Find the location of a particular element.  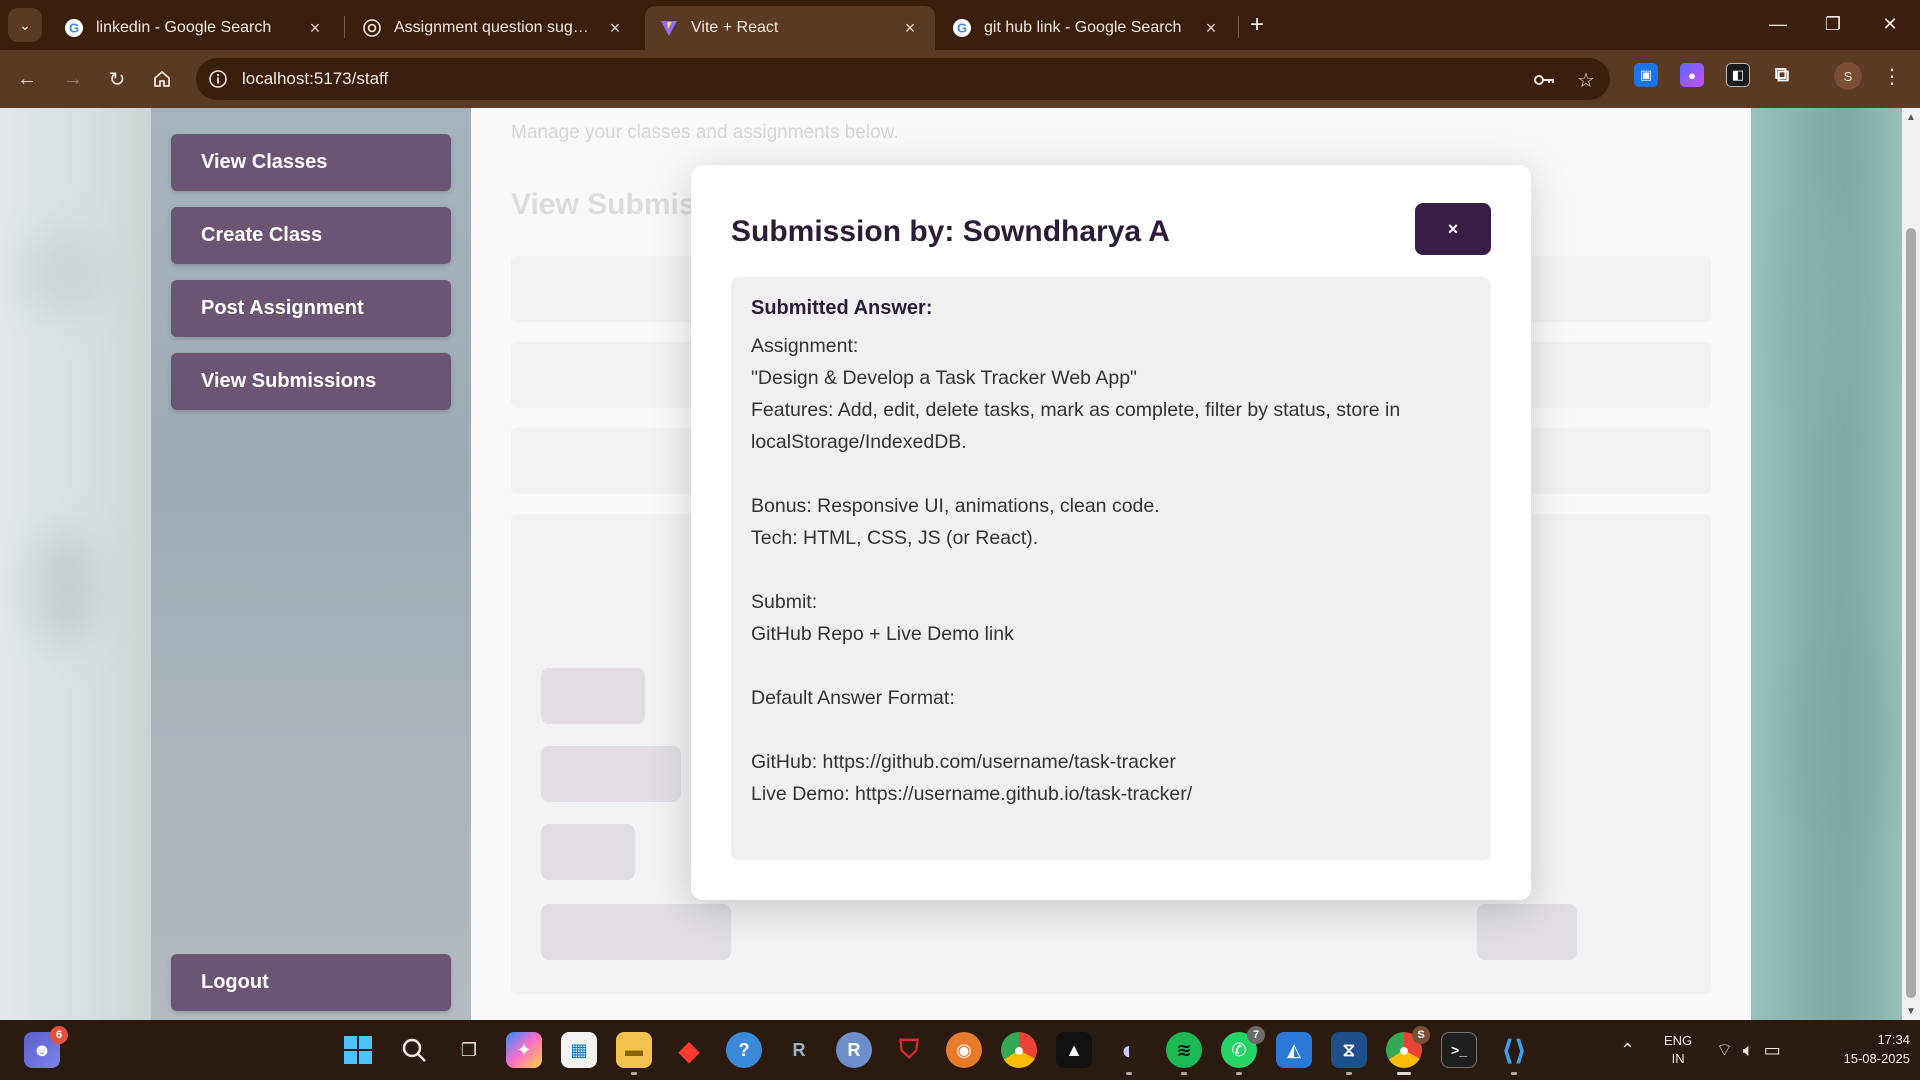

profile-badge: S is located at coordinates (1421, 1035).